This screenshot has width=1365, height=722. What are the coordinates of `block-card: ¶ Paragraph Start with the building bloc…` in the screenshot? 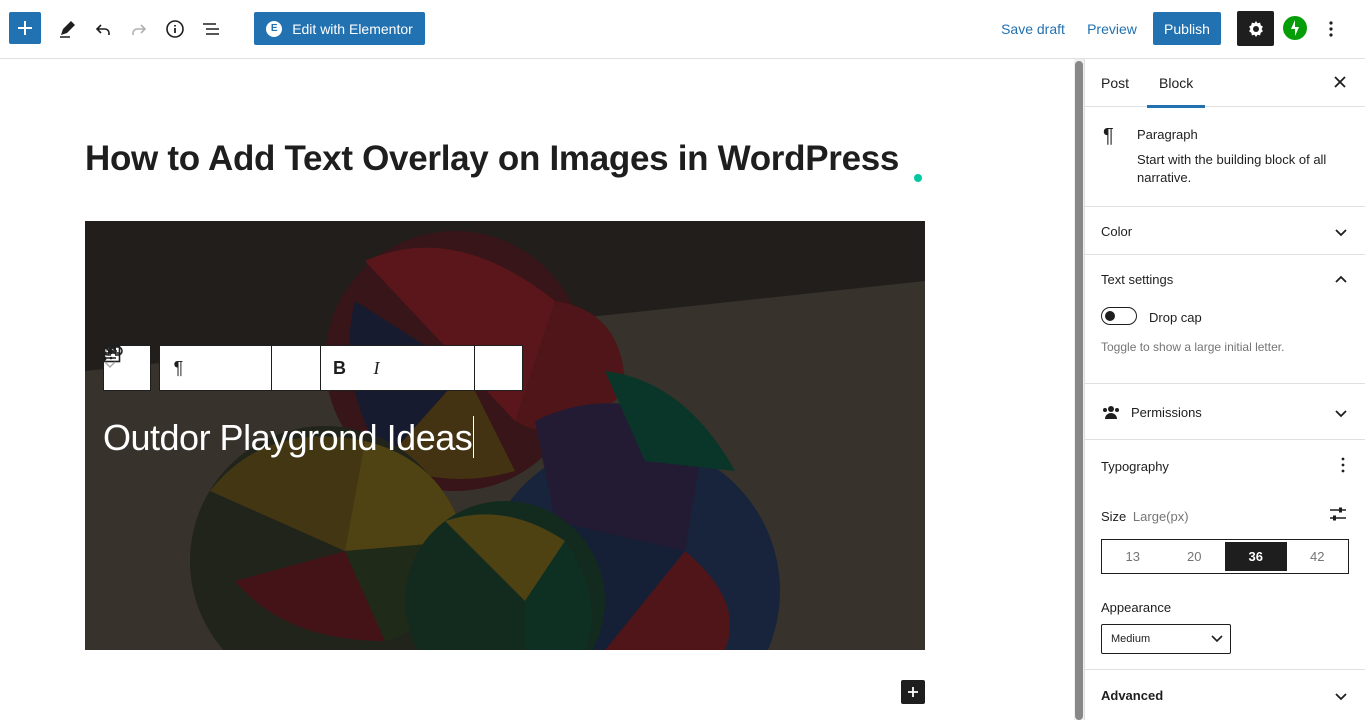 It's located at (1225, 157).